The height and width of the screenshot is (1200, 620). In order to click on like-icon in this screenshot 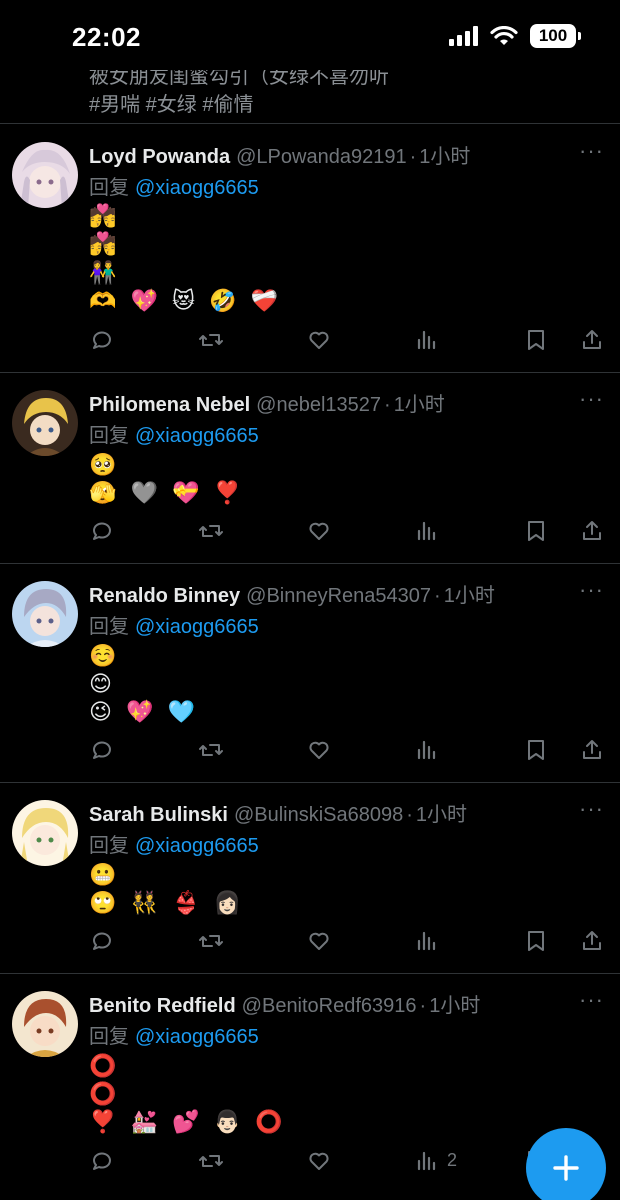, I will do `click(319, 750)`.